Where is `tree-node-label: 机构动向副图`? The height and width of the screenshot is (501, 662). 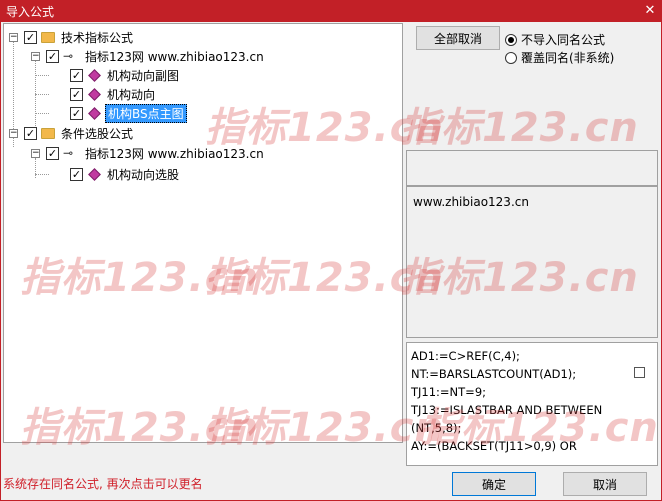
tree-node-label: 机构动向副图 is located at coordinates (143, 75).